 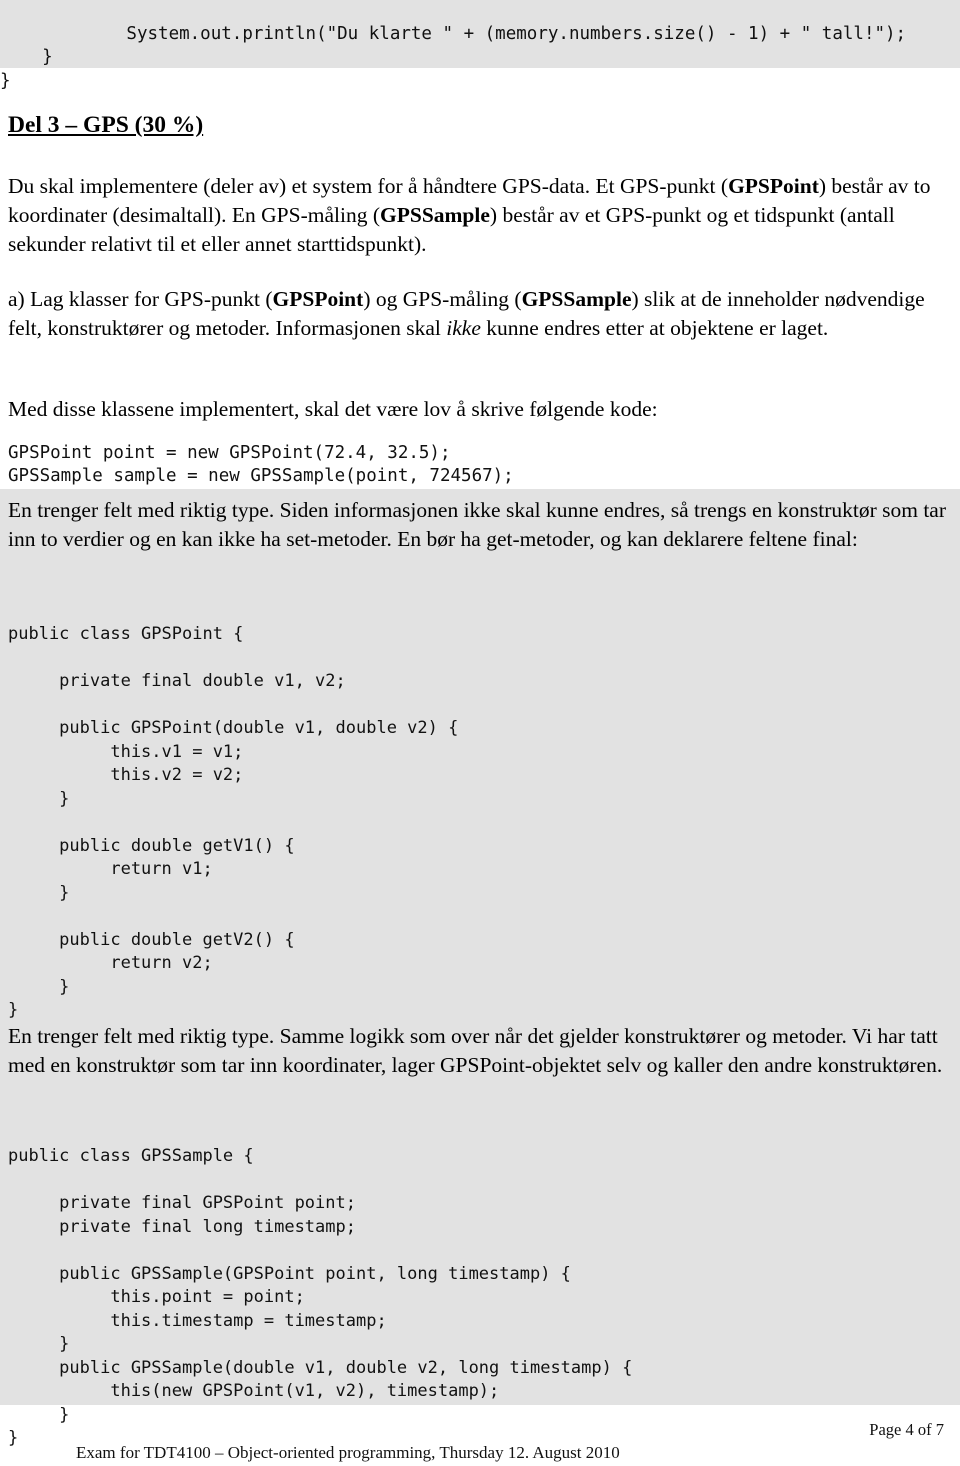 I want to click on intro-bold-gpssample: GPSSample, so click(x=435, y=215).